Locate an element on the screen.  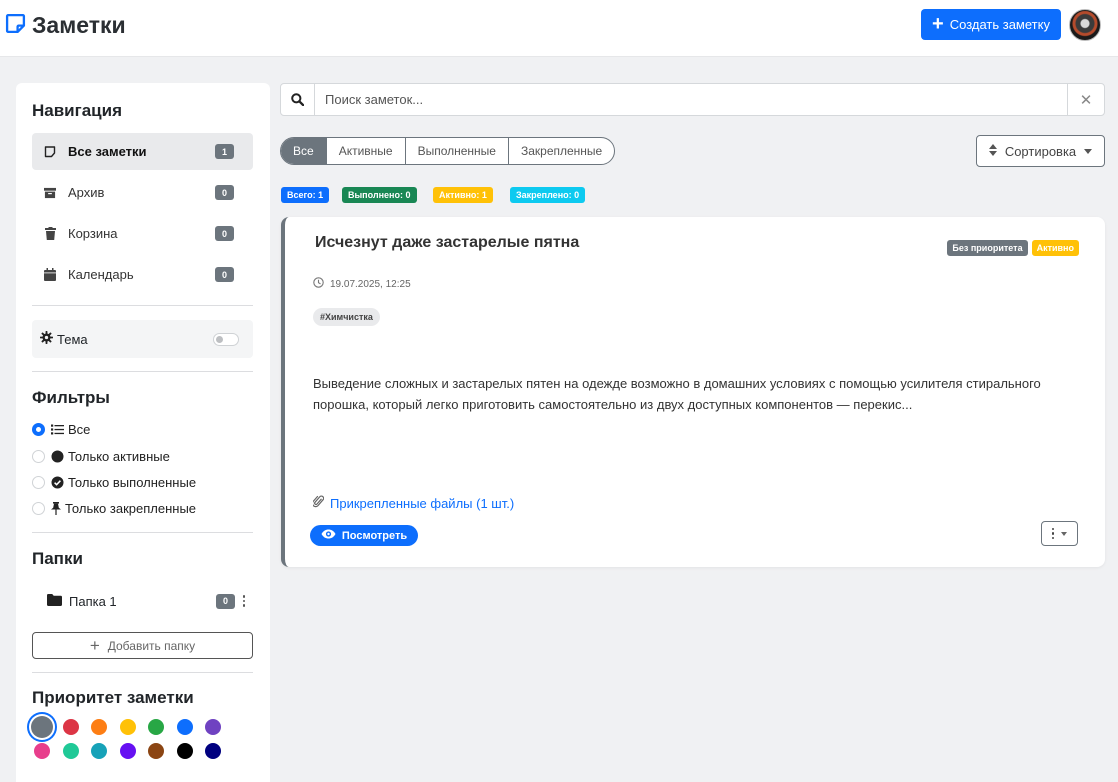
add-folder-button: + Добавить папку is located at coordinates (142, 645).